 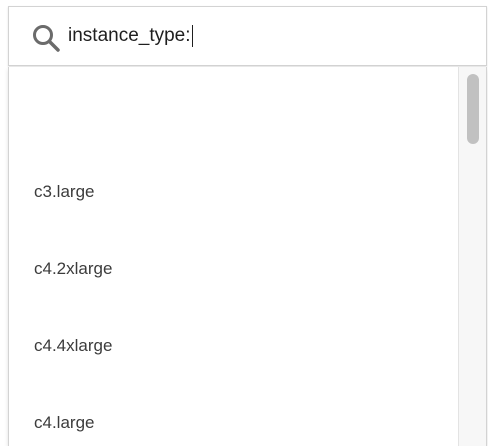 I want to click on scrollbar-thumb, so click(x=473, y=109).